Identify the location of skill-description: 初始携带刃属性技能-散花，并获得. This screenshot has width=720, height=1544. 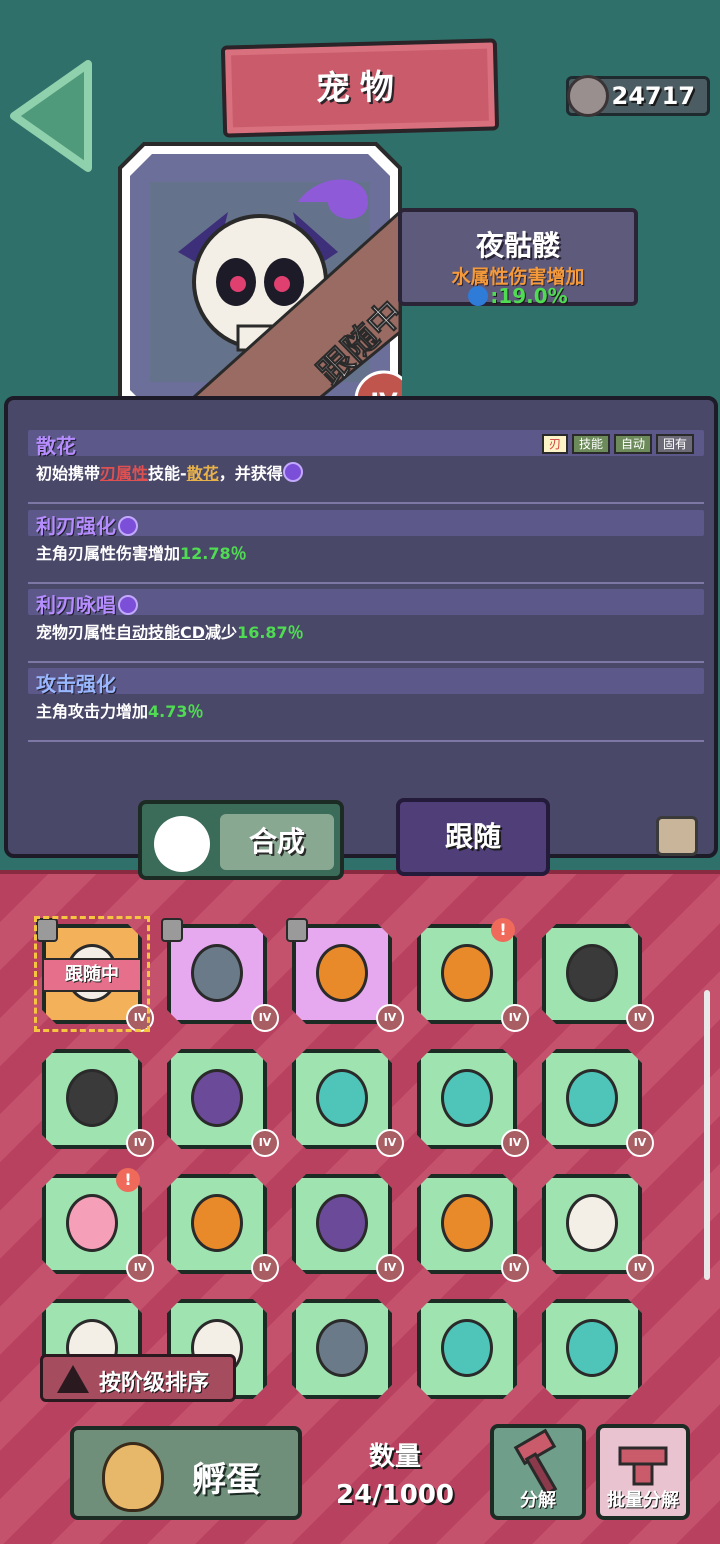
(169, 472).